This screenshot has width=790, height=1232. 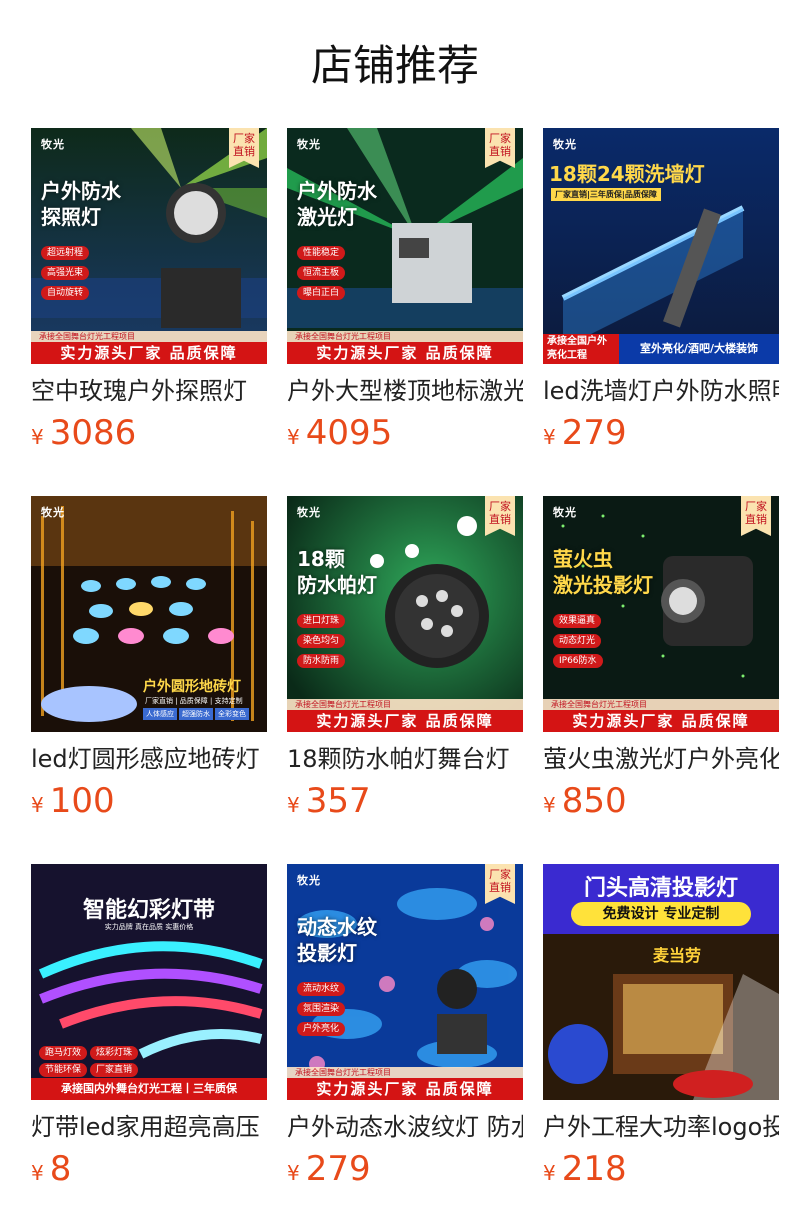 I want to click on feature-tag: 曝白正白, so click(x=321, y=293).